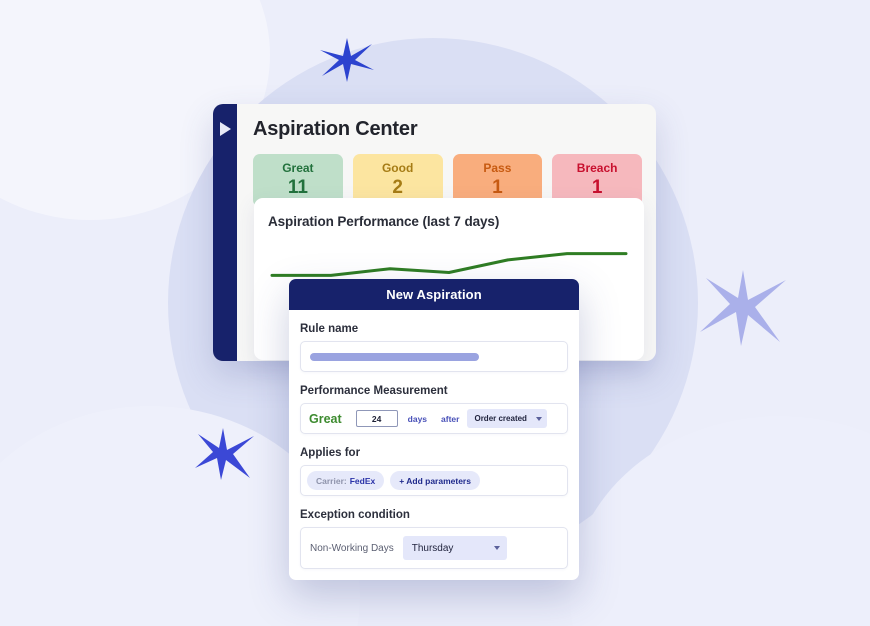  I want to click on event-select: Order created, so click(507, 418).